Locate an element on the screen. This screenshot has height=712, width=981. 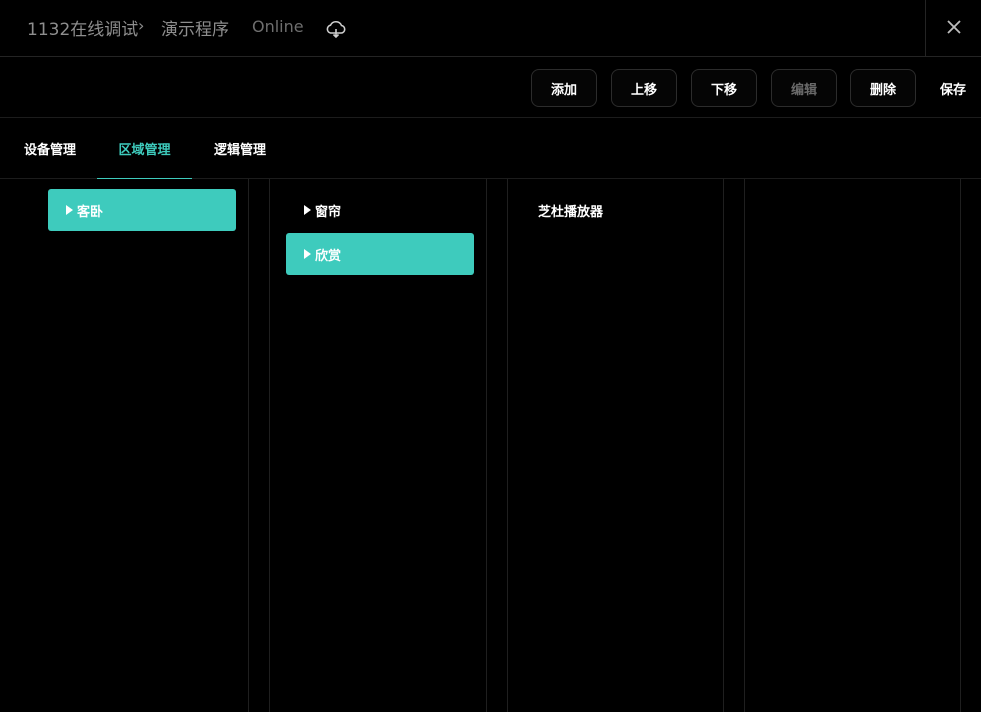
list-item-label: 芝杜播放器 is located at coordinates (571, 212).